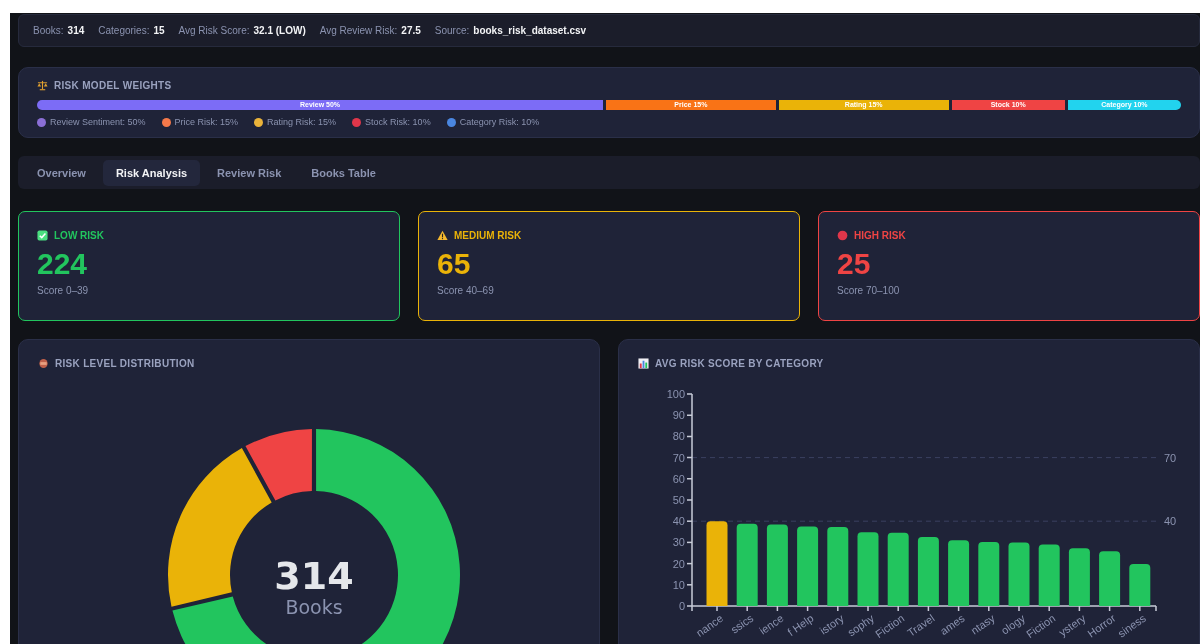 The height and width of the screenshot is (644, 1200). Describe the element at coordinates (151, 172) in the screenshot. I see `tab: Risk Analysis` at that location.